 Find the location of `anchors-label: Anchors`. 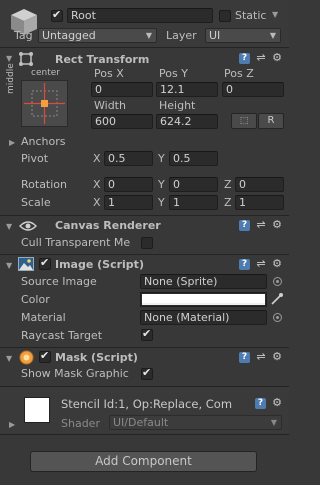

anchors-label: Anchors is located at coordinates (43, 141).